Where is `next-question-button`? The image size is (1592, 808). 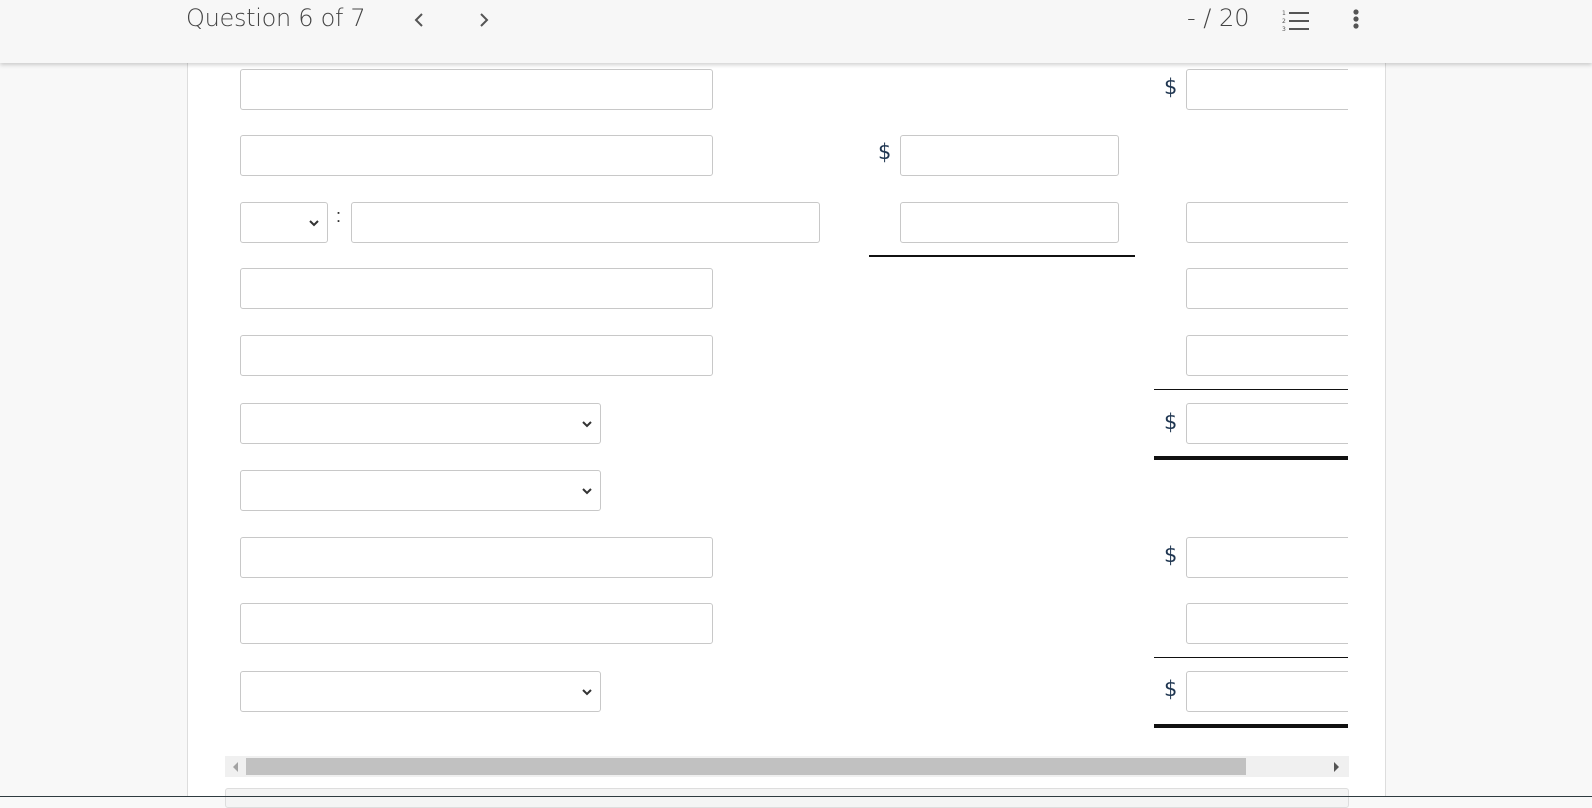 next-question-button is located at coordinates (484, 20).